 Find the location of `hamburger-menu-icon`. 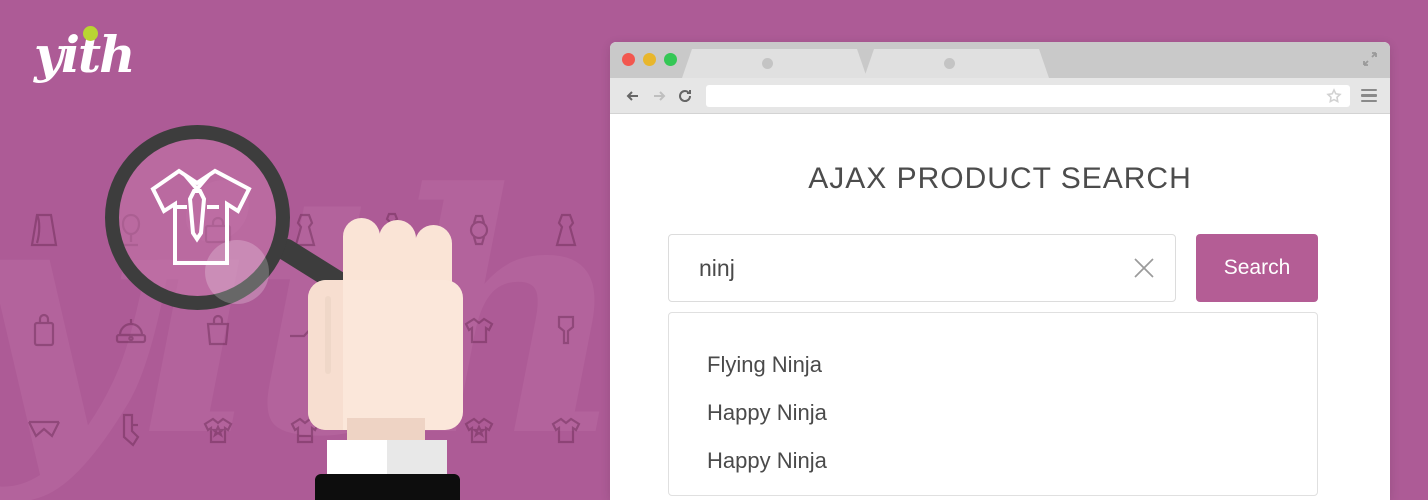

hamburger-menu-icon is located at coordinates (1369, 95).